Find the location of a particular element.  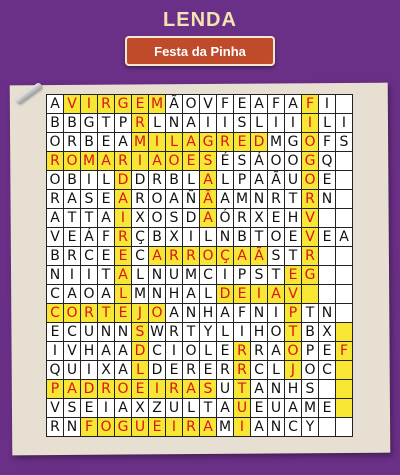

grid-cell: W is located at coordinates (157, 332).